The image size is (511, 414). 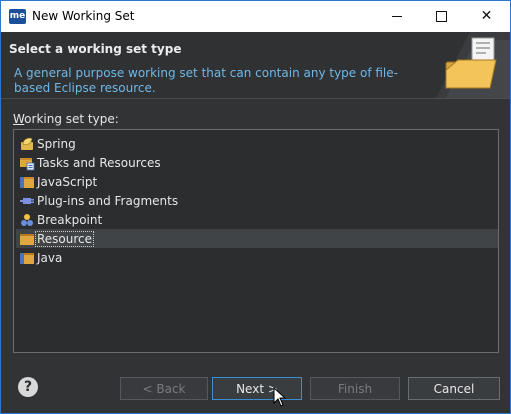 I want to click on breakpoint-icon, so click(x=27, y=220).